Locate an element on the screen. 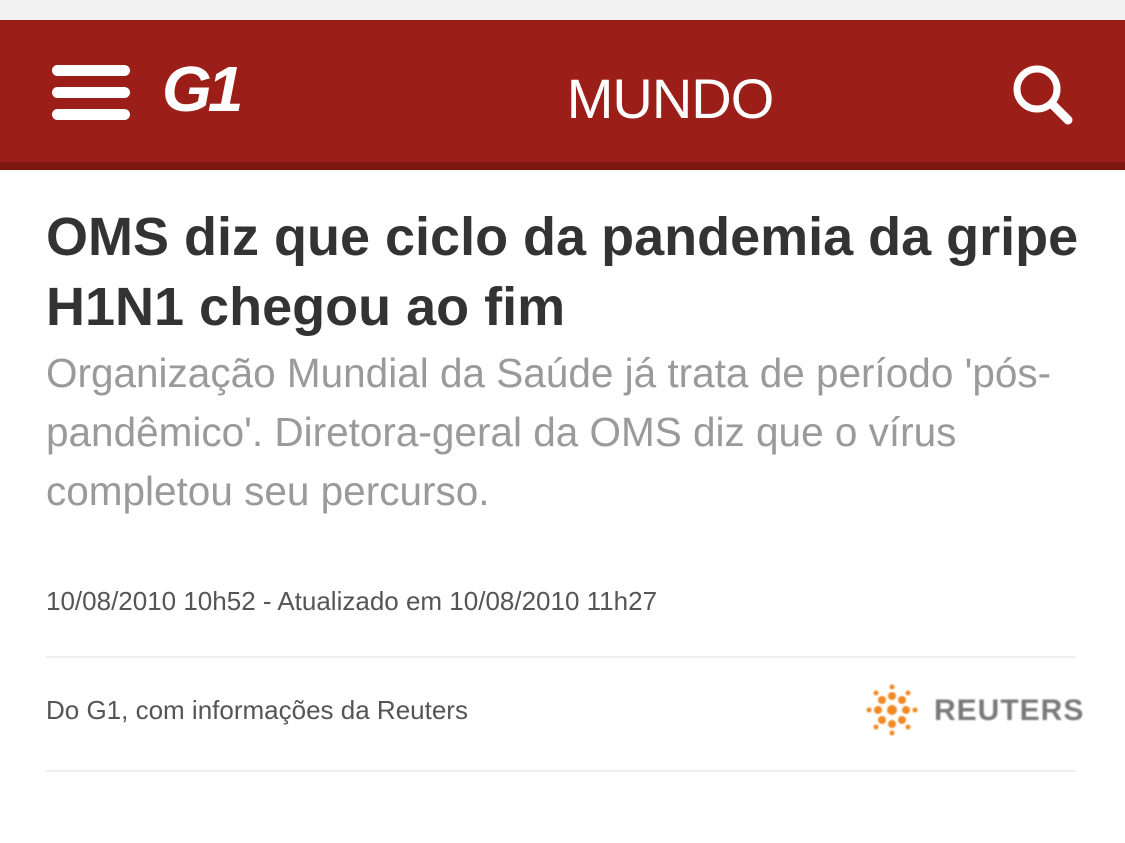 This screenshot has width=1125, height=843. section-title: MUNDO is located at coordinates (670, 98).